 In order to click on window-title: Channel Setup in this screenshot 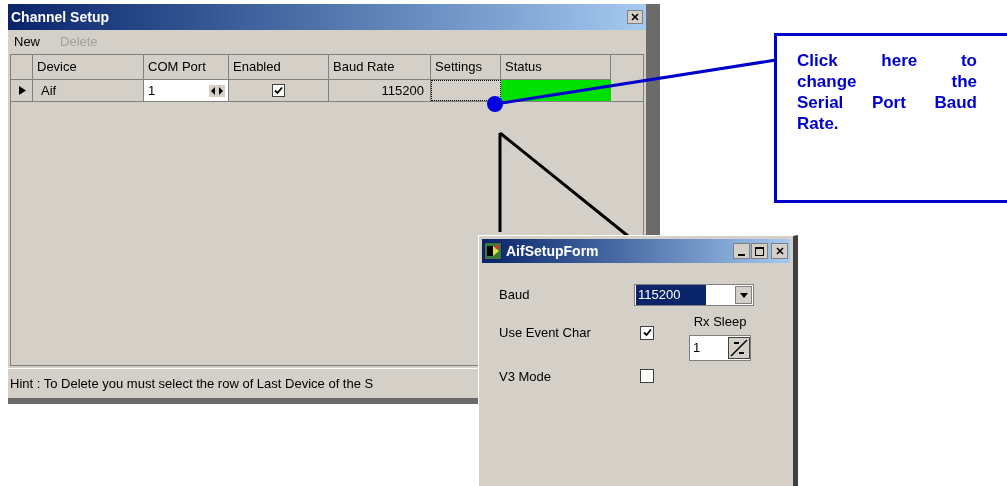, I will do `click(60, 17)`.